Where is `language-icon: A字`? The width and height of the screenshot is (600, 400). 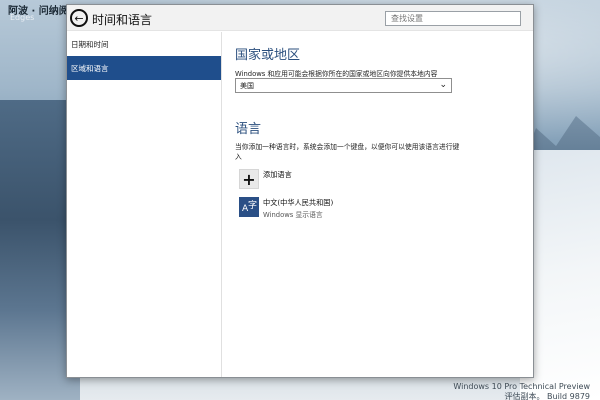 language-icon: A字 is located at coordinates (249, 207).